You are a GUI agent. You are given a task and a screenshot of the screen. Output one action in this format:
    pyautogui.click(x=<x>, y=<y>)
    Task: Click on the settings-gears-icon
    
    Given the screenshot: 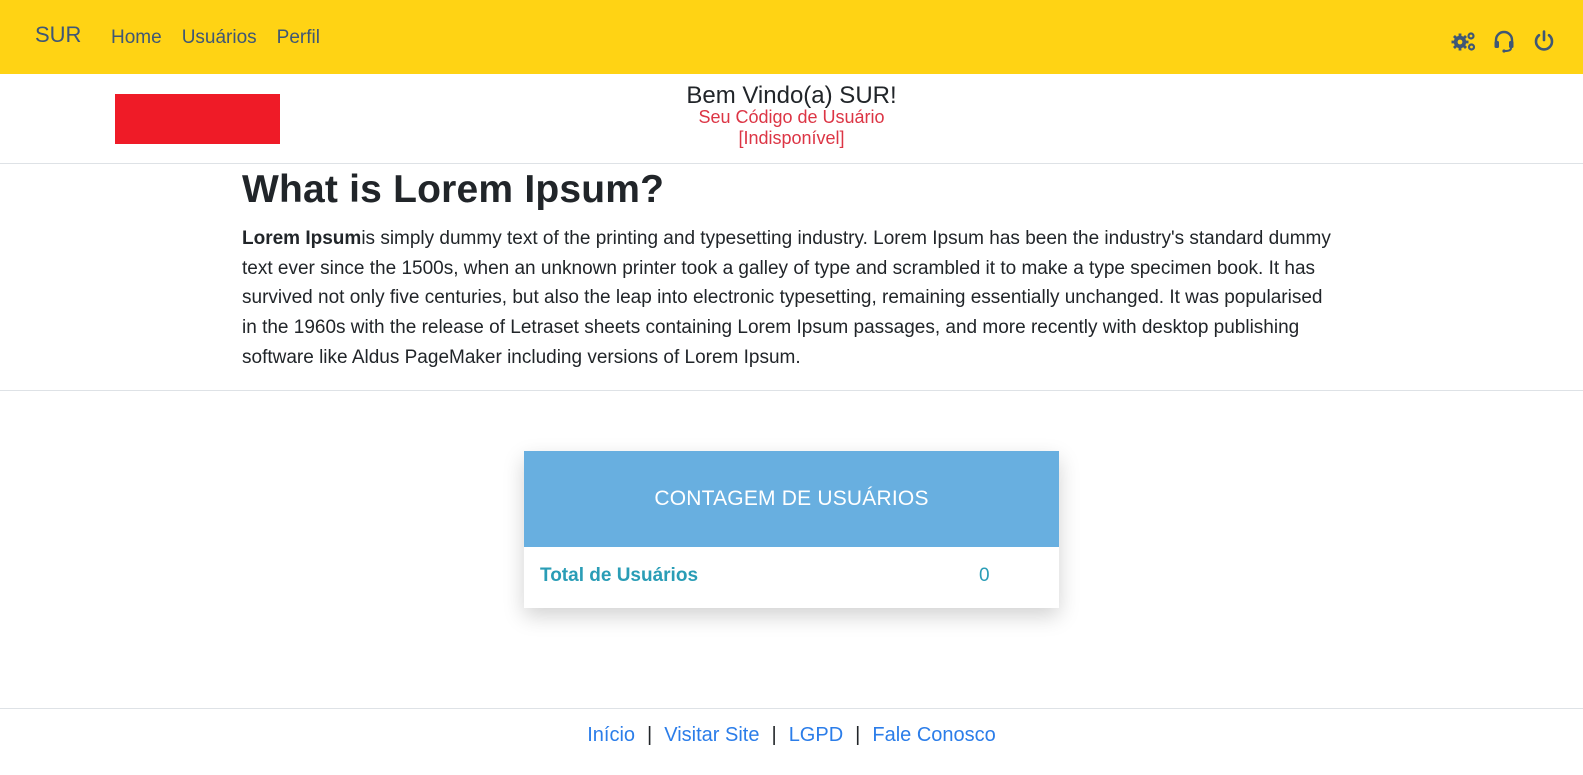 What is the action you would take?
    pyautogui.click(x=1464, y=41)
    